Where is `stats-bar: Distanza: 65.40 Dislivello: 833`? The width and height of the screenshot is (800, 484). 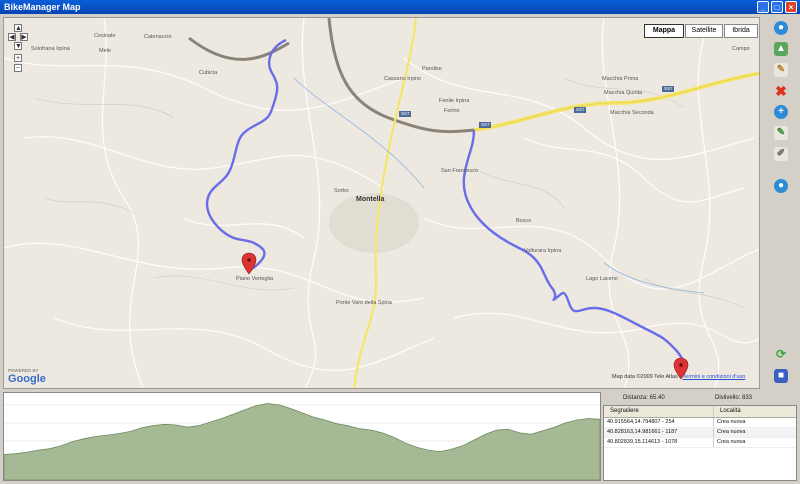 stats-bar: Distanza: 65.40 Dislivello: 833 is located at coordinates (700, 398).